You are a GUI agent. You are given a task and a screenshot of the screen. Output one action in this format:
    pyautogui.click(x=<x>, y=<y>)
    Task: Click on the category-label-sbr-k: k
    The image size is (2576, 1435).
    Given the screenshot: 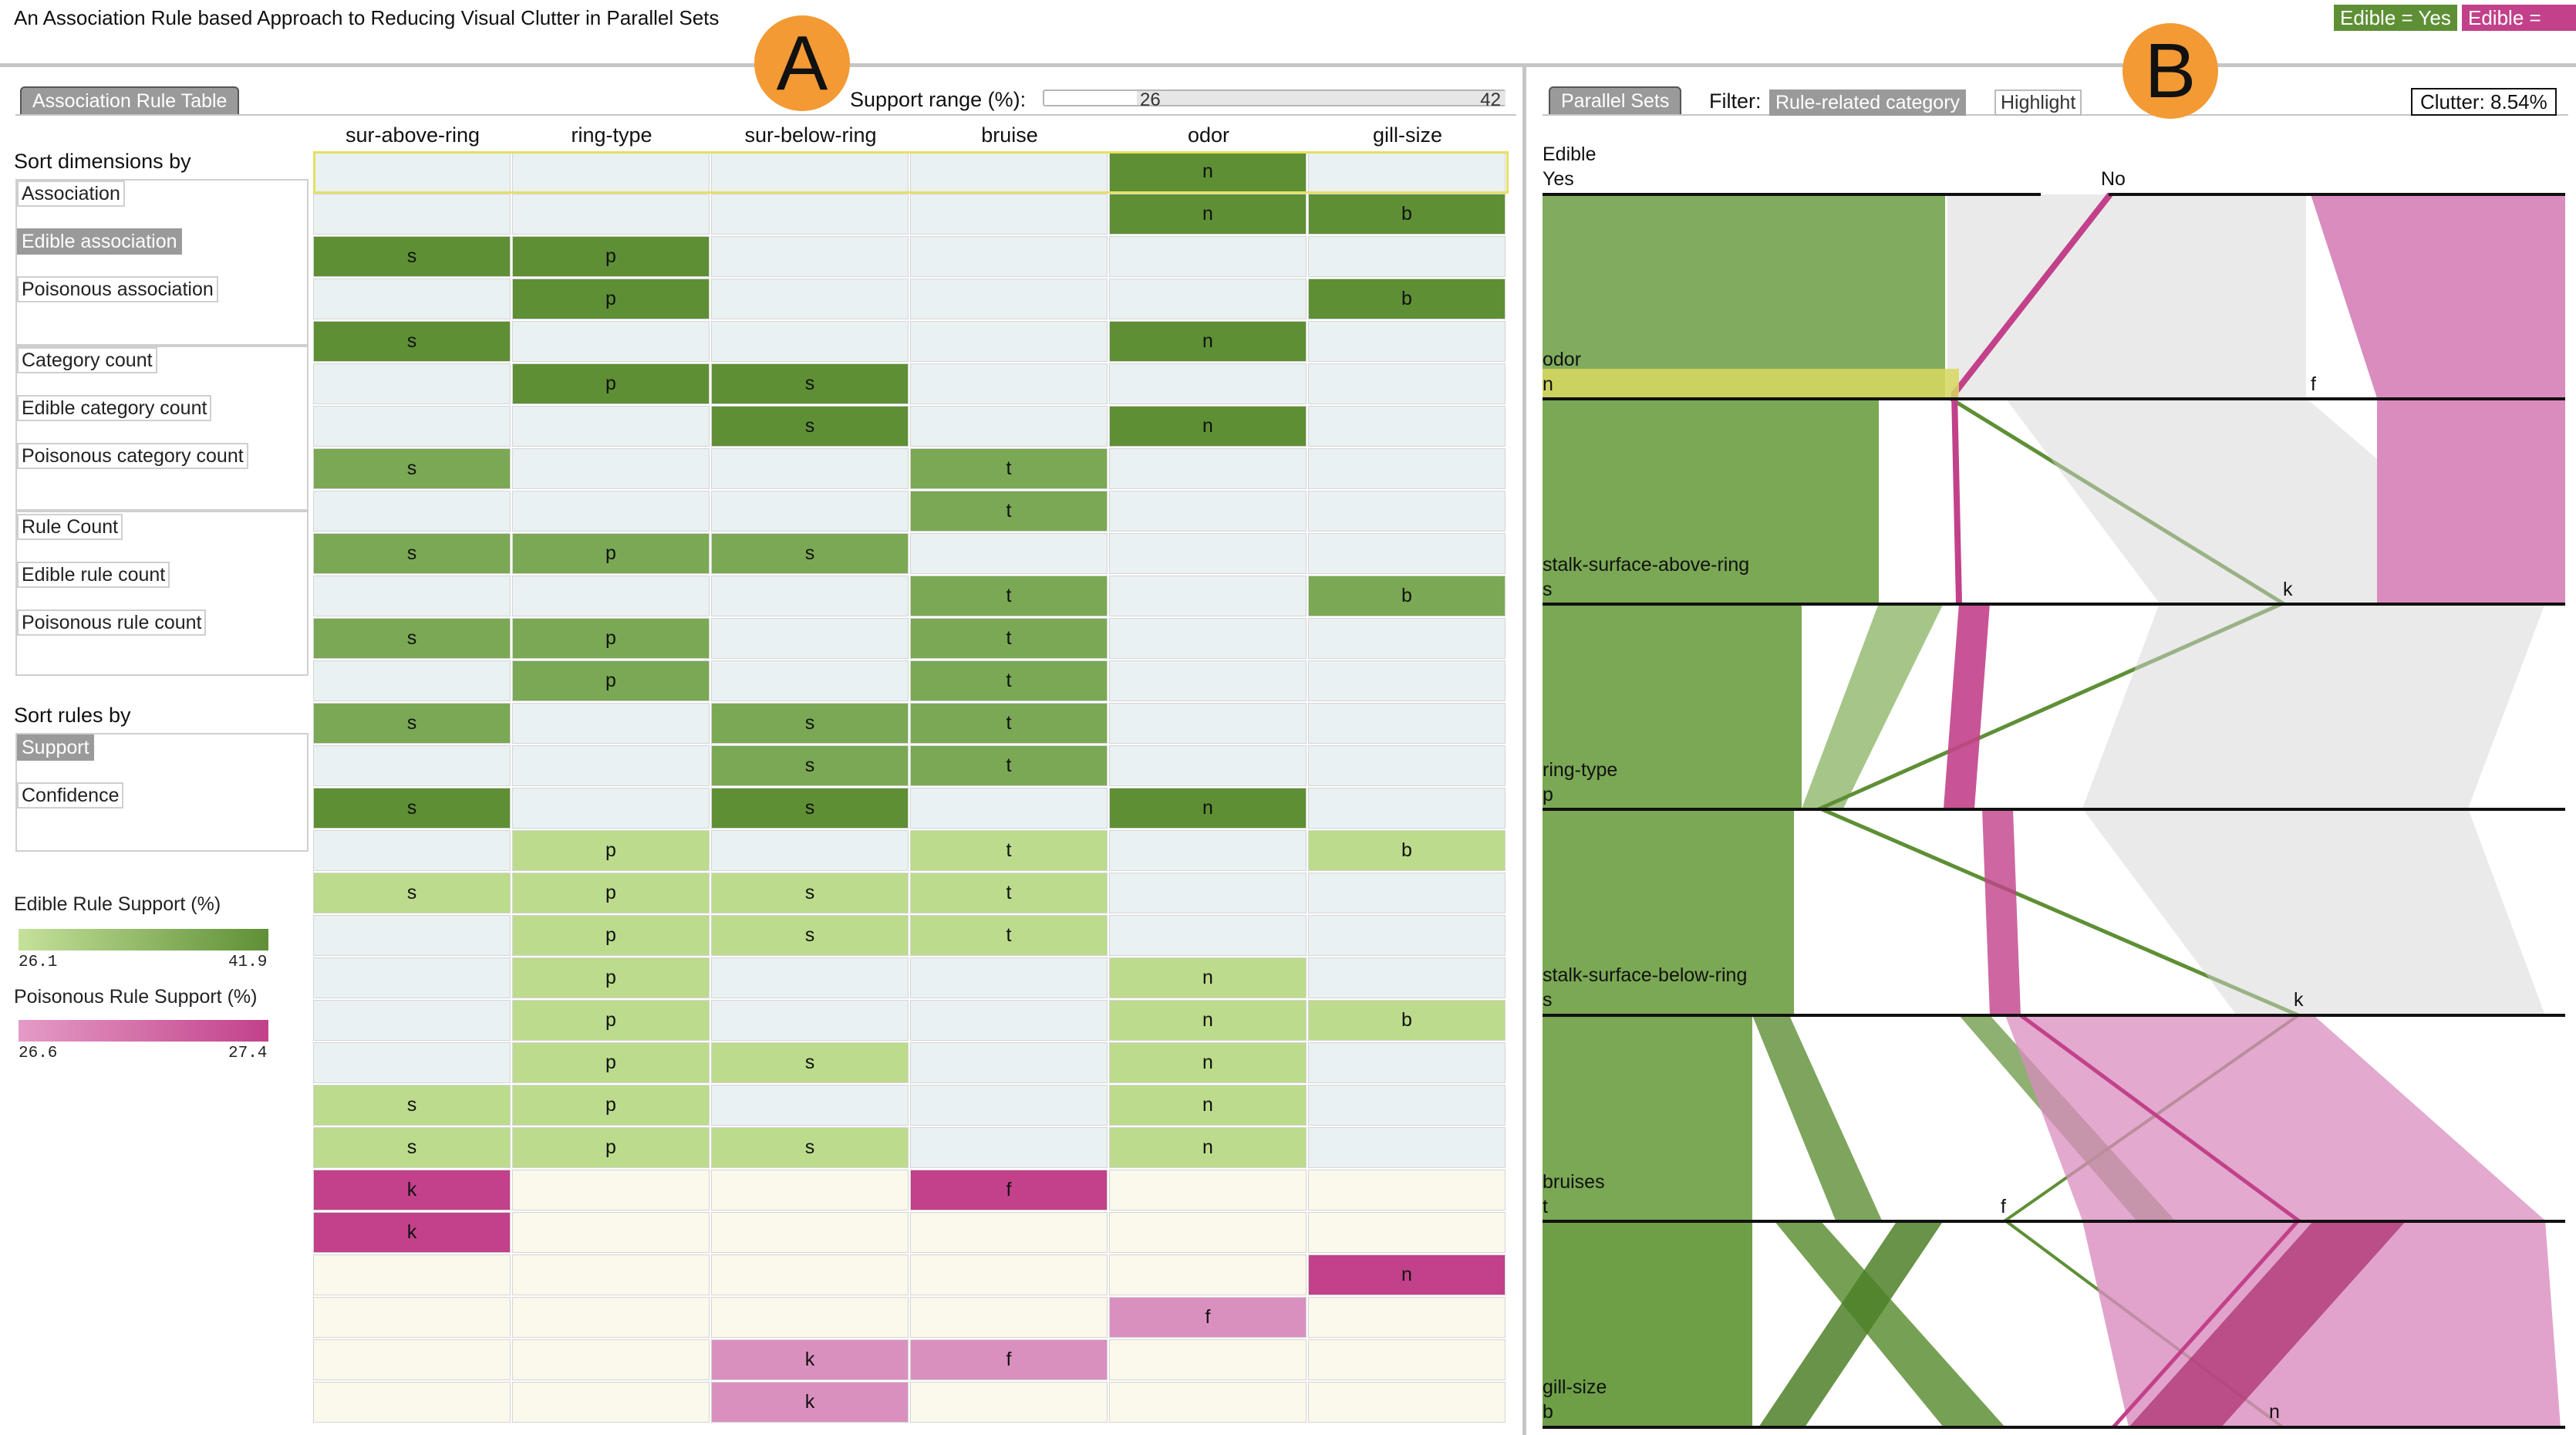 What is the action you would take?
    pyautogui.click(x=2299, y=1000)
    